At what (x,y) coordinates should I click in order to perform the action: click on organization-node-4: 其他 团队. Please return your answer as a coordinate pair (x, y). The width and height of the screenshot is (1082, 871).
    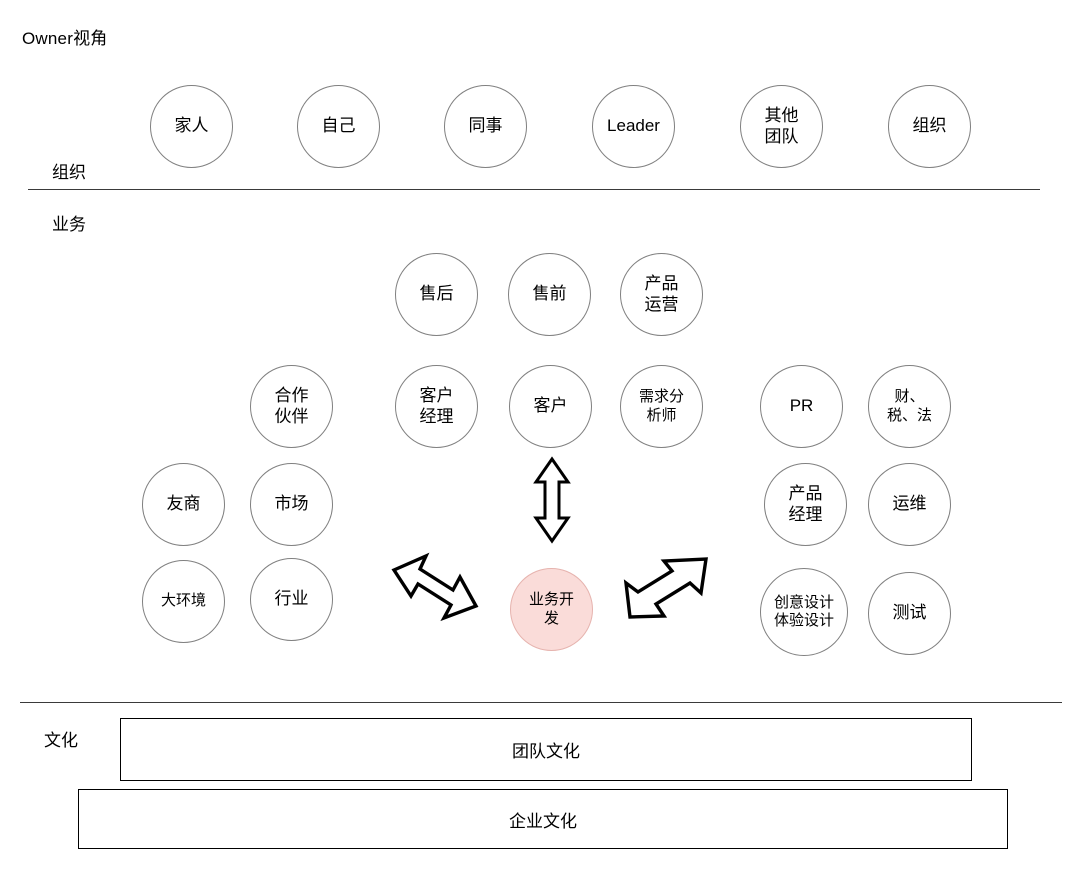
    Looking at the image, I should click on (781, 126).